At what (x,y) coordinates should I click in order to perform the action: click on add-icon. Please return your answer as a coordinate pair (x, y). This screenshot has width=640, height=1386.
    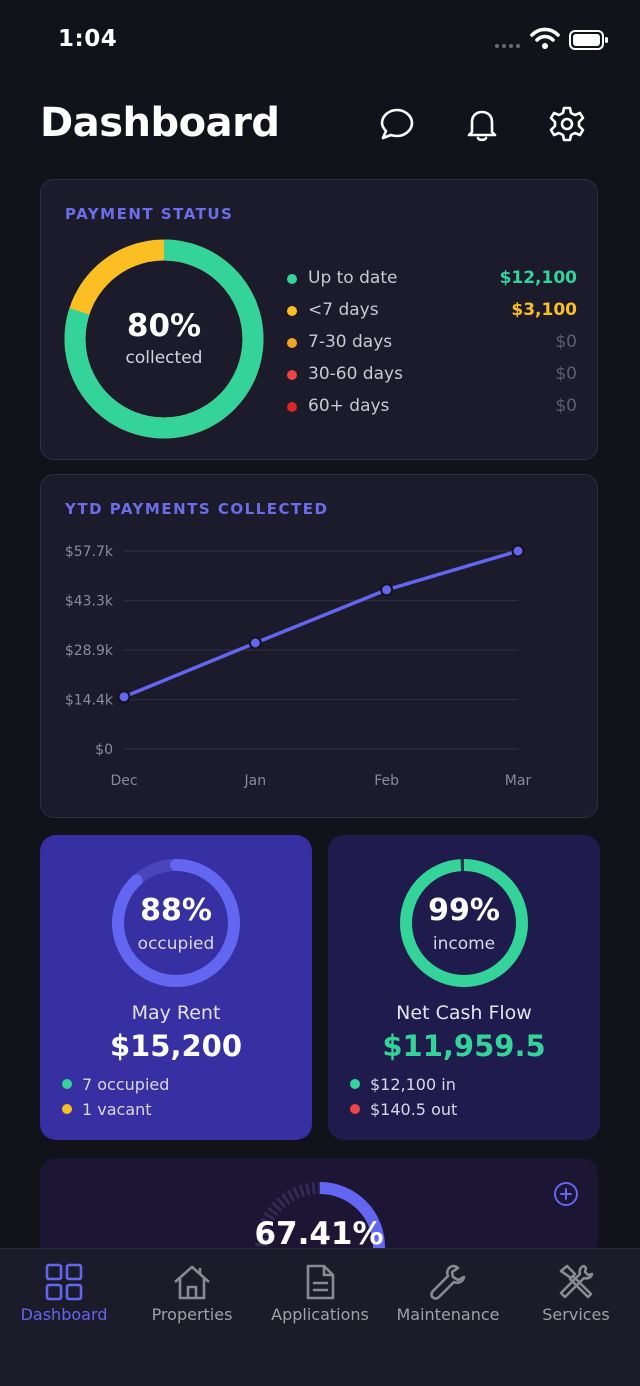
    Looking at the image, I should click on (566, 1194).